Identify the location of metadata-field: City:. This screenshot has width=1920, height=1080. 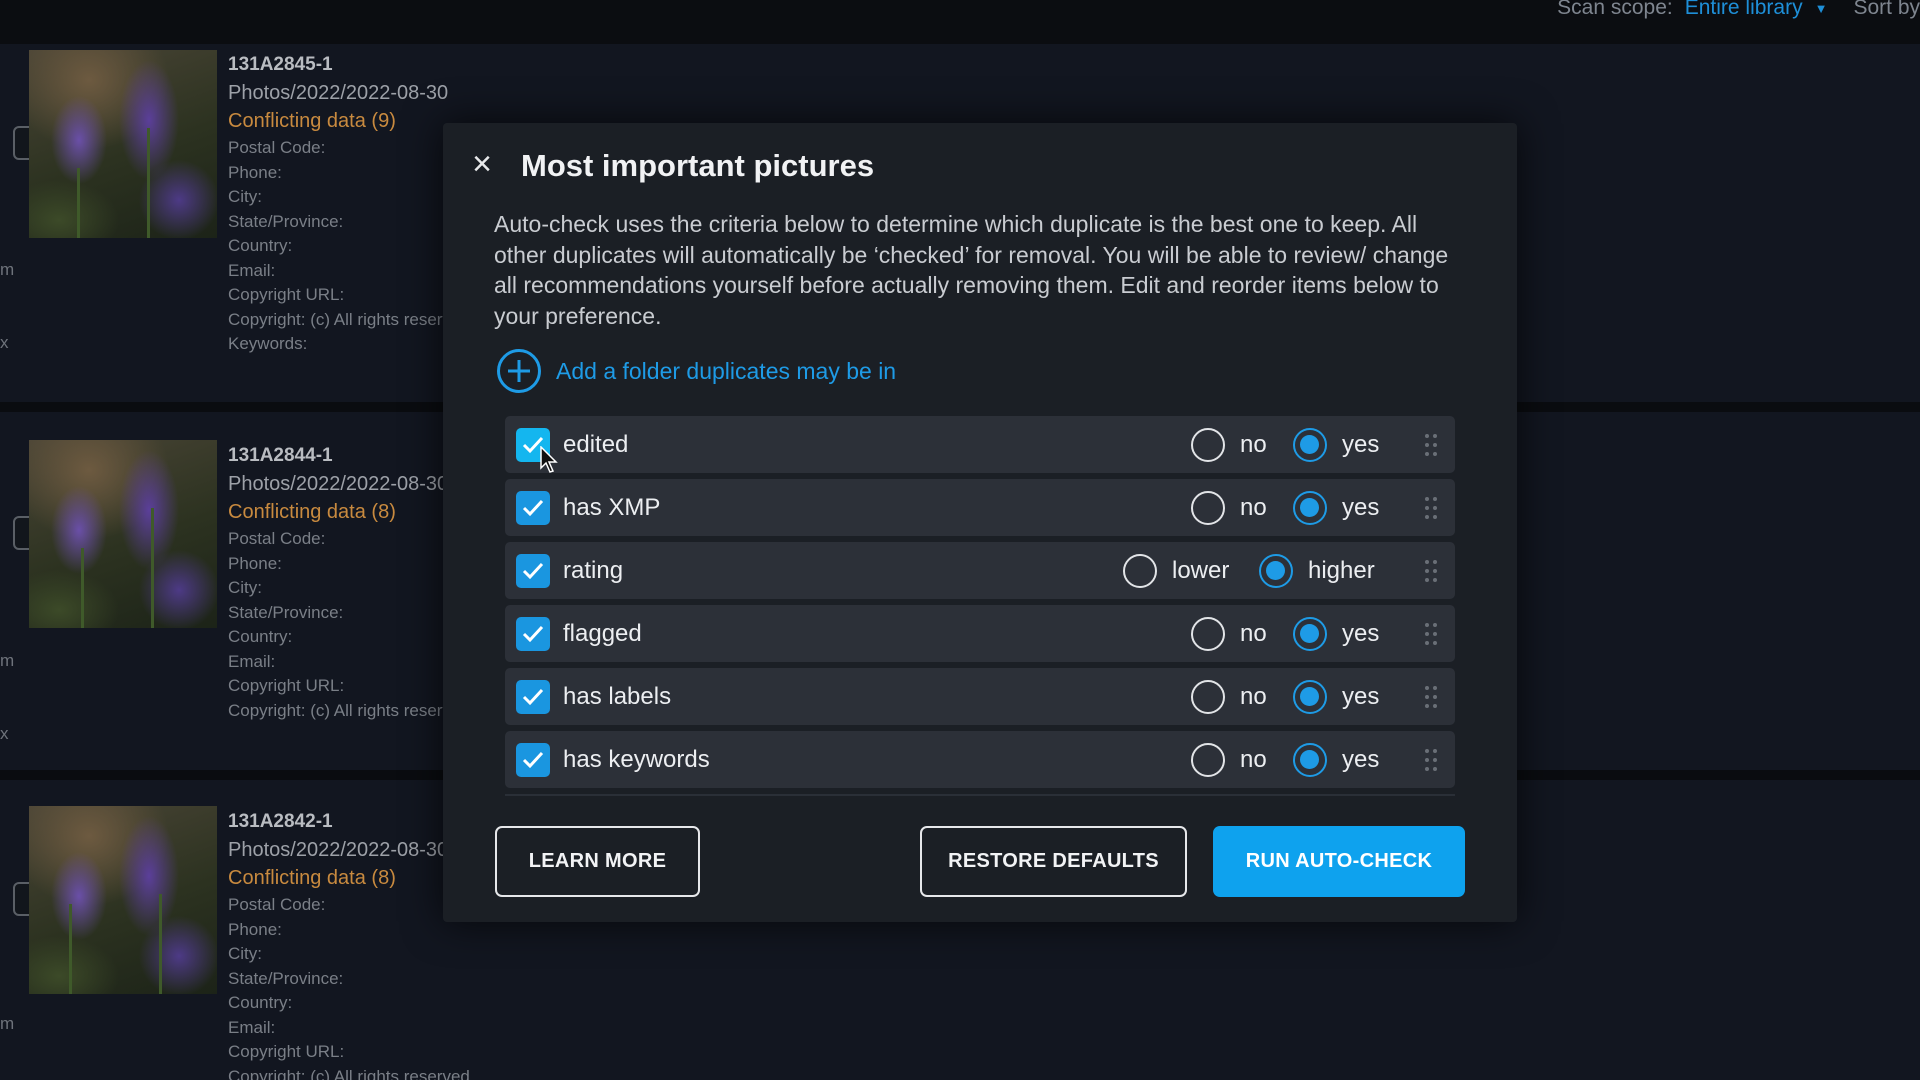
(245, 953).